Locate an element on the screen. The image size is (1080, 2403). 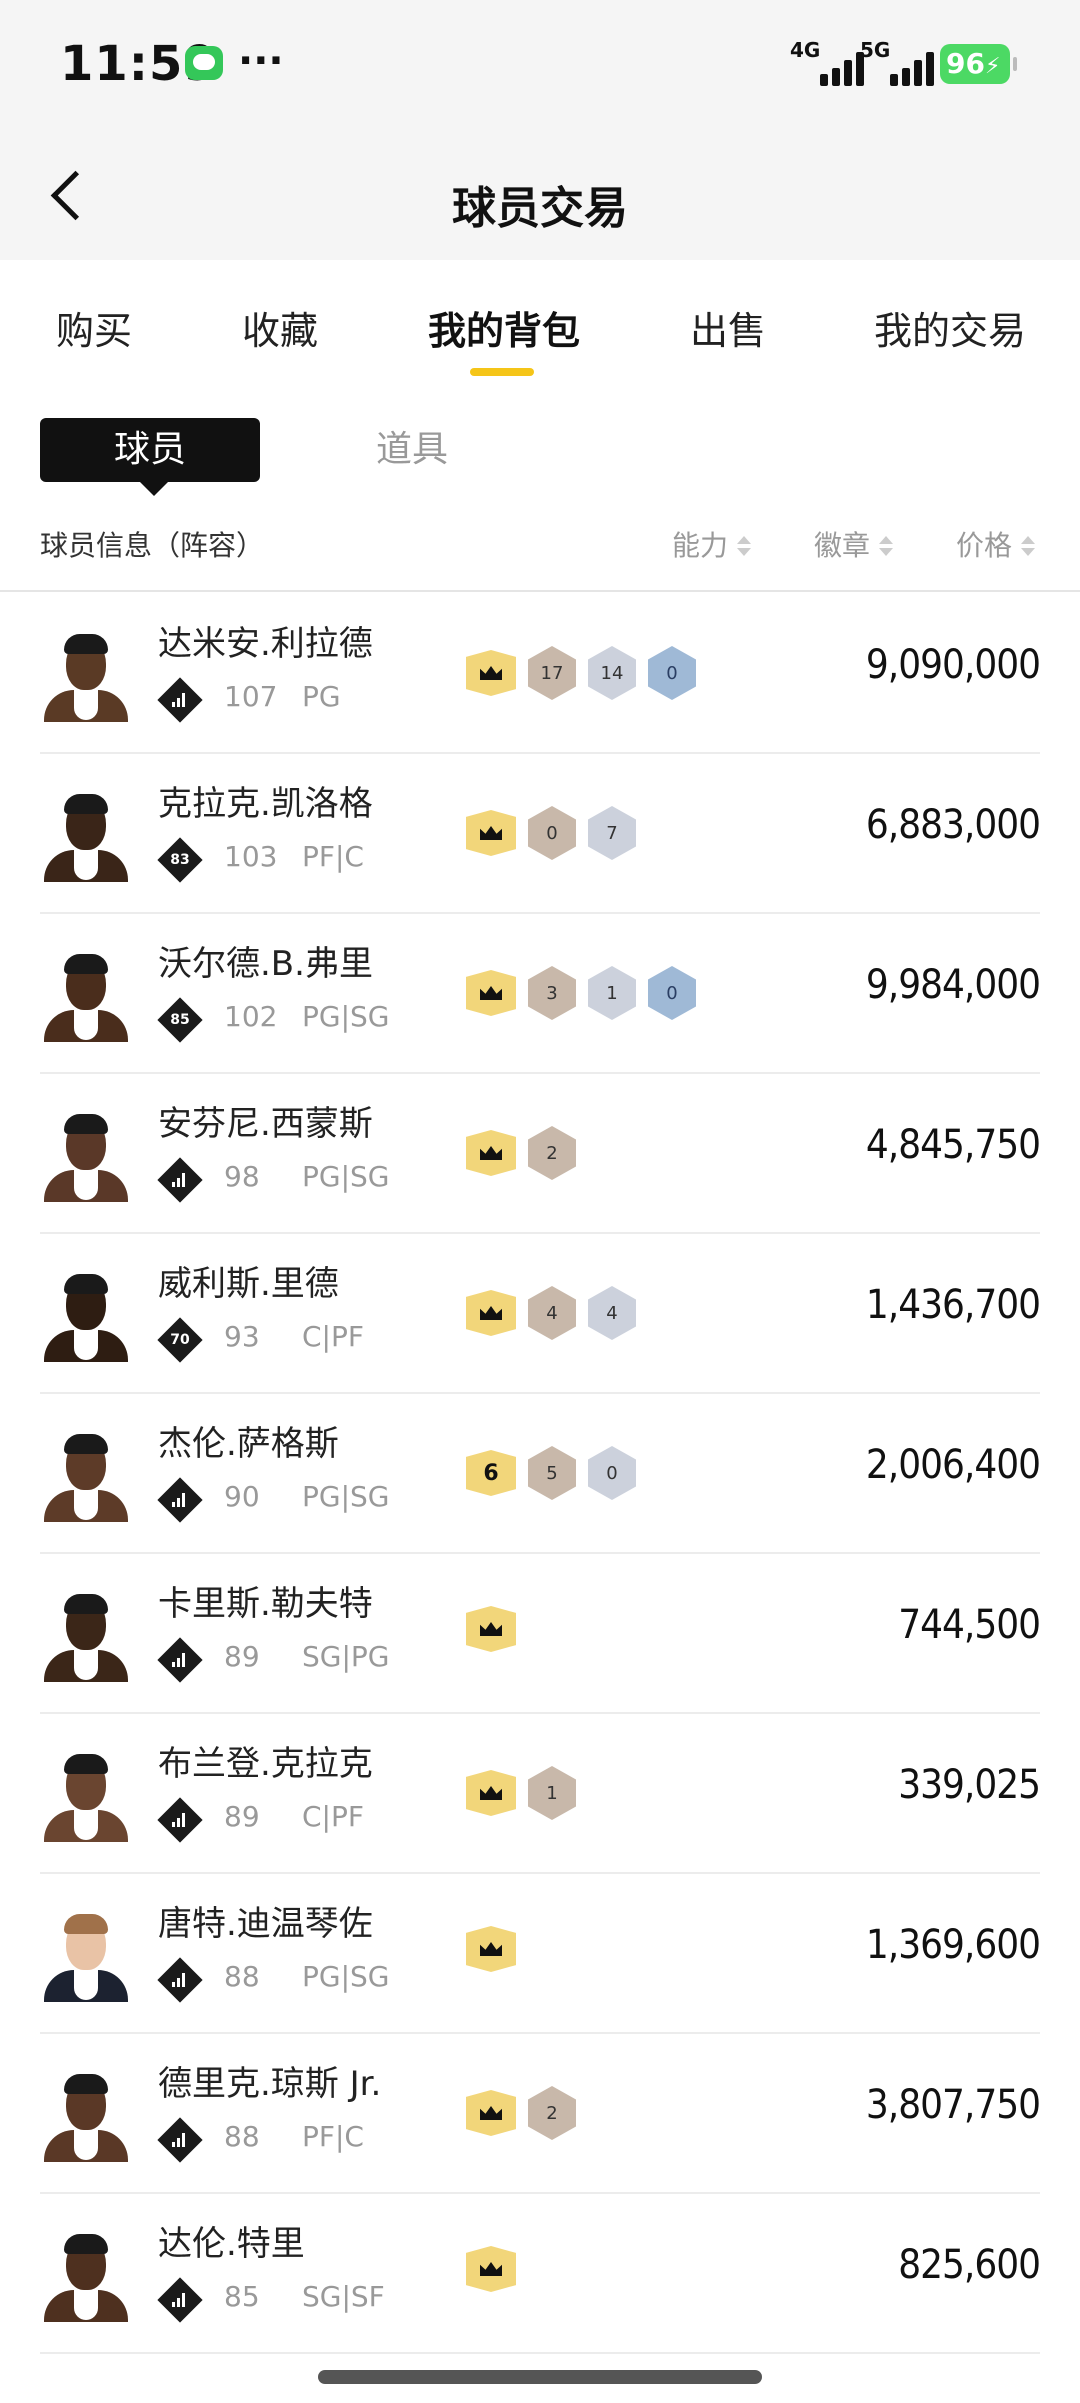
badge-count-icon: 17 is located at coordinates (552, 673).